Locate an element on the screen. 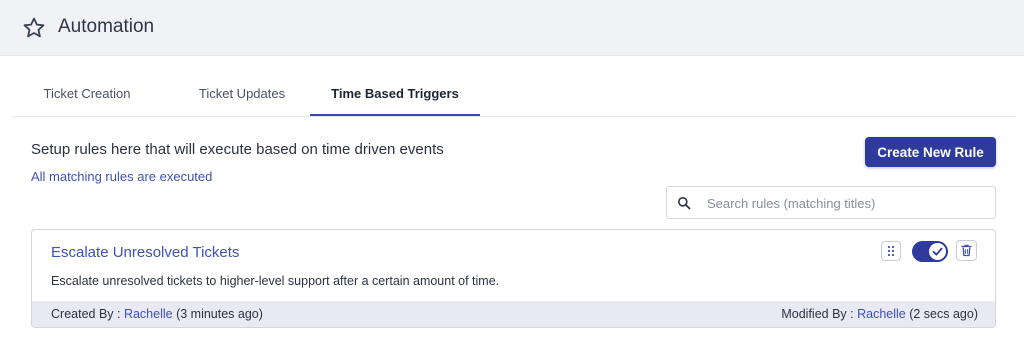 This screenshot has width=1024, height=349. toggle-knob is located at coordinates (937, 251).